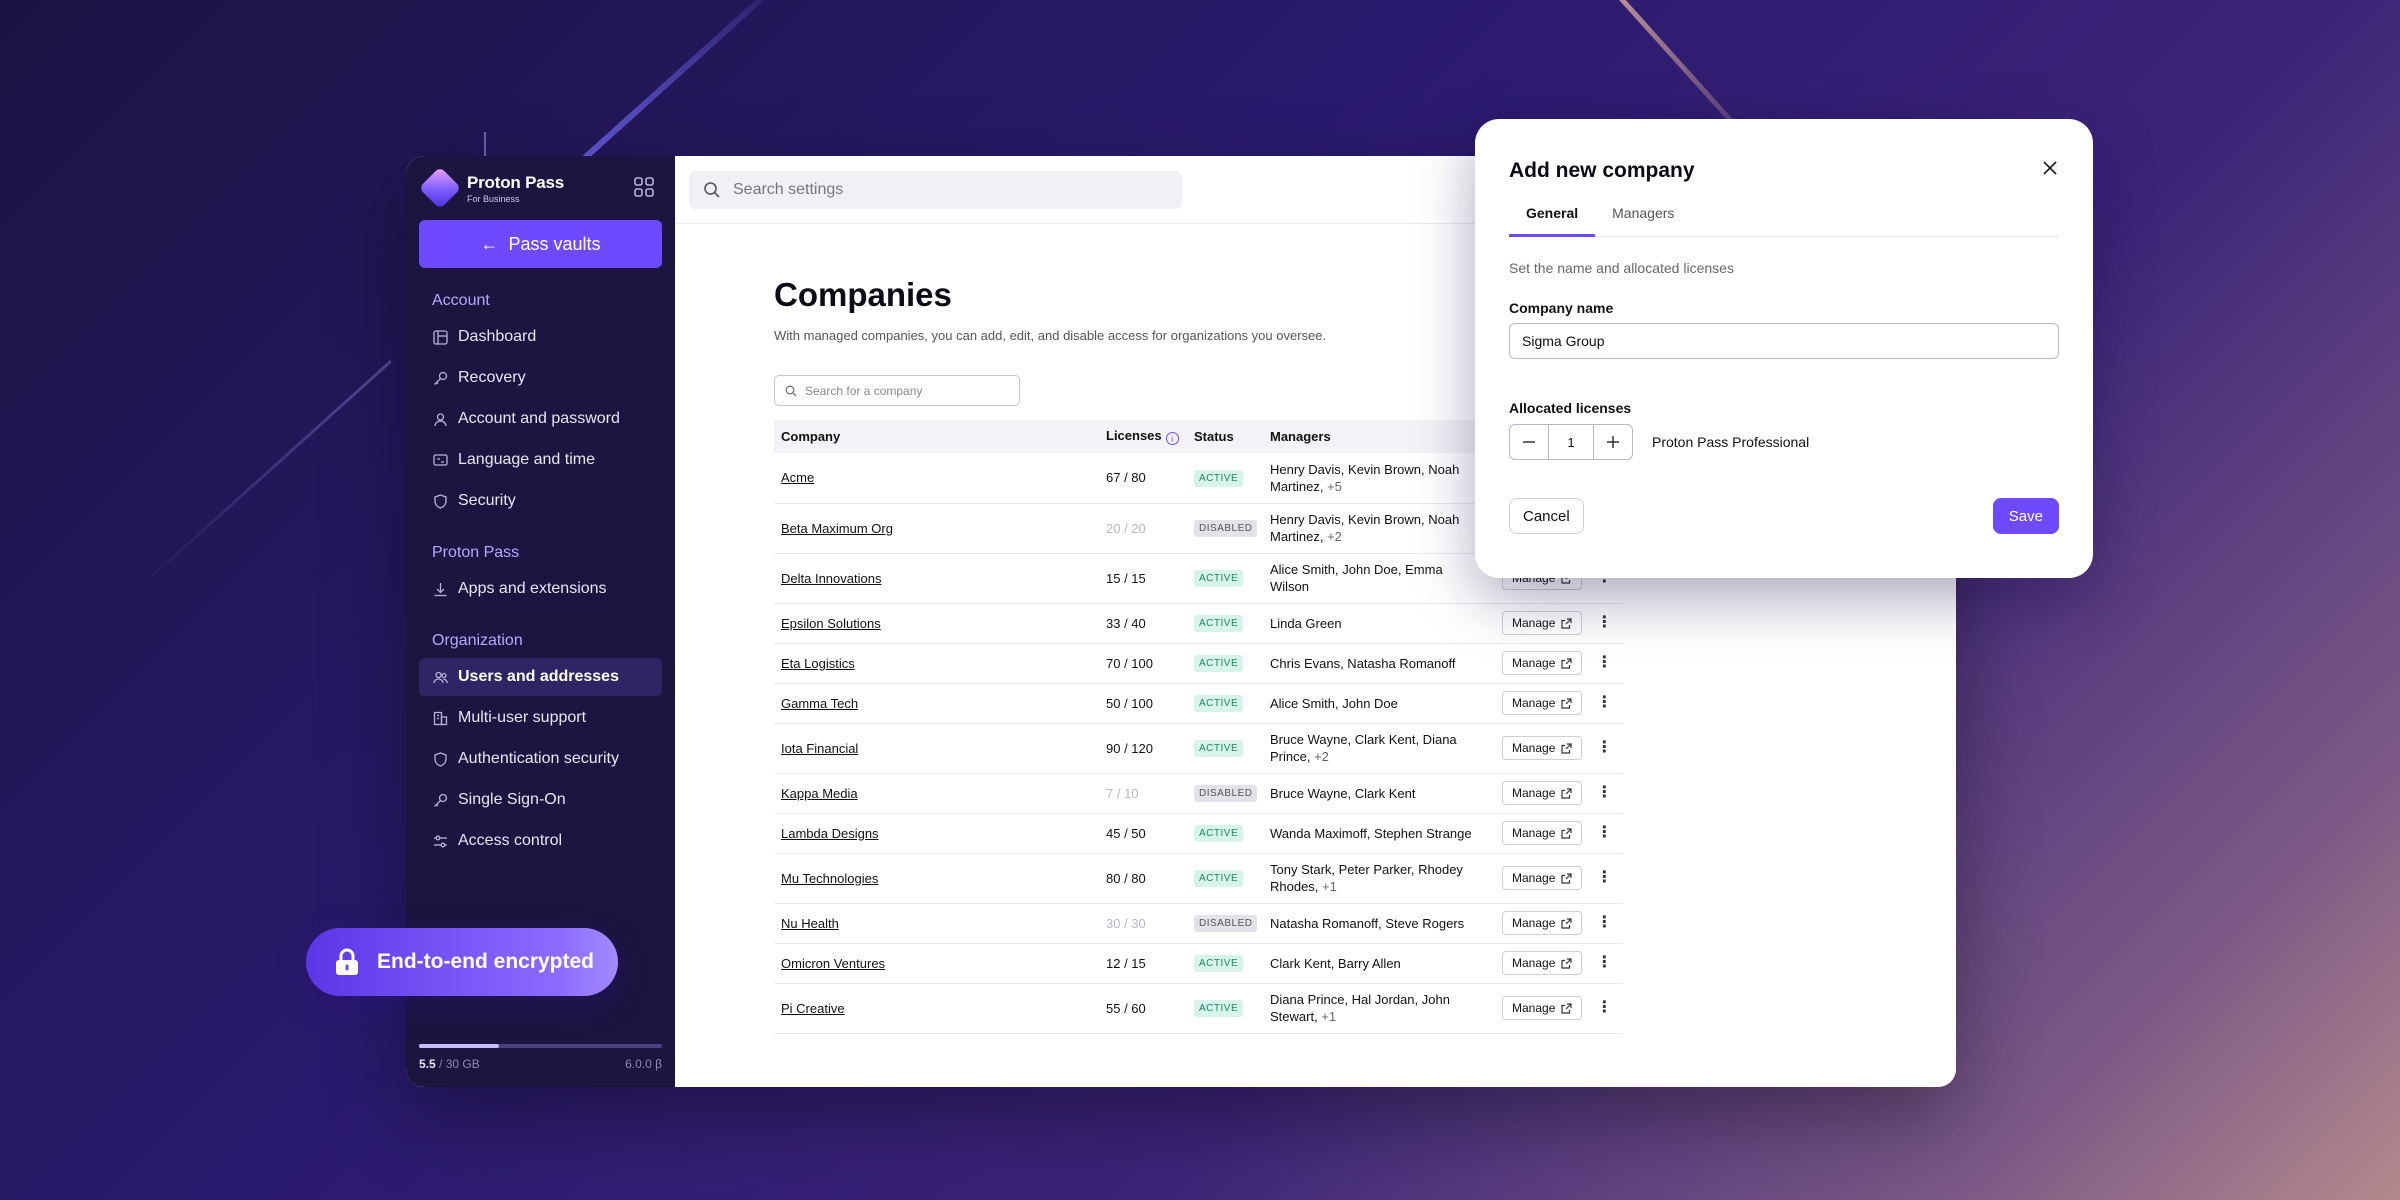 The height and width of the screenshot is (1200, 2400). I want to click on company-link: Lambda Designs, so click(830, 833).